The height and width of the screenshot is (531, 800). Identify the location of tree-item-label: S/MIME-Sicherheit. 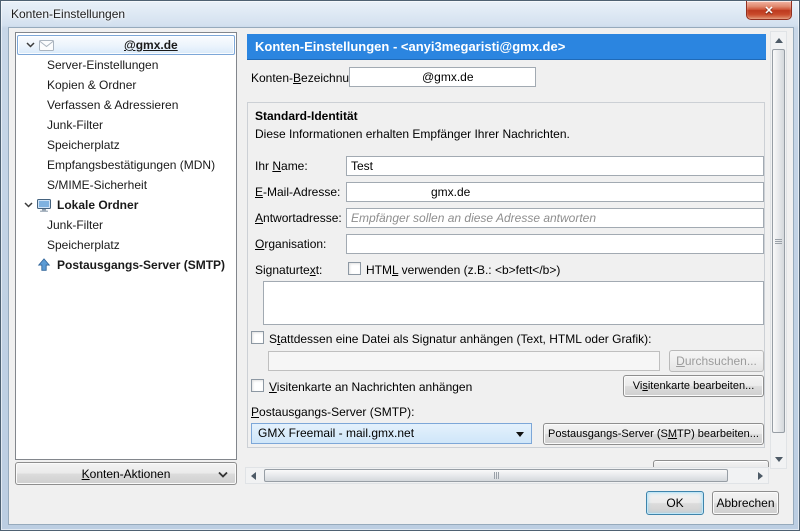
(97, 185).